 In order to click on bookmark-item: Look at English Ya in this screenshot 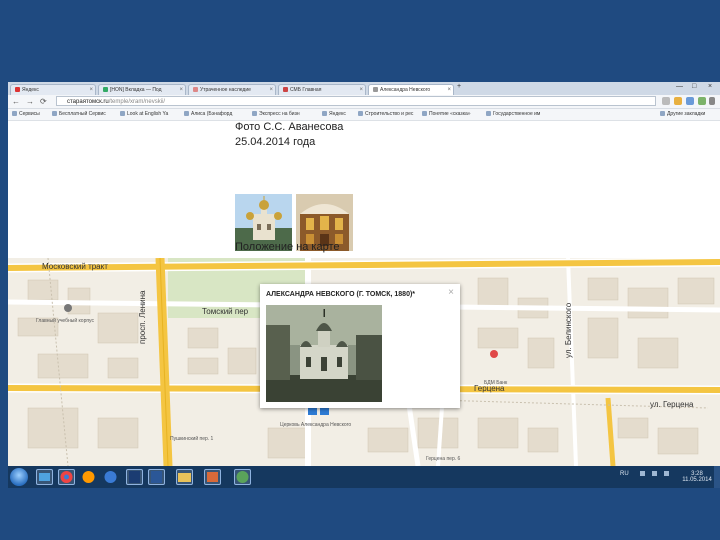, I will do `click(144, 114)`.